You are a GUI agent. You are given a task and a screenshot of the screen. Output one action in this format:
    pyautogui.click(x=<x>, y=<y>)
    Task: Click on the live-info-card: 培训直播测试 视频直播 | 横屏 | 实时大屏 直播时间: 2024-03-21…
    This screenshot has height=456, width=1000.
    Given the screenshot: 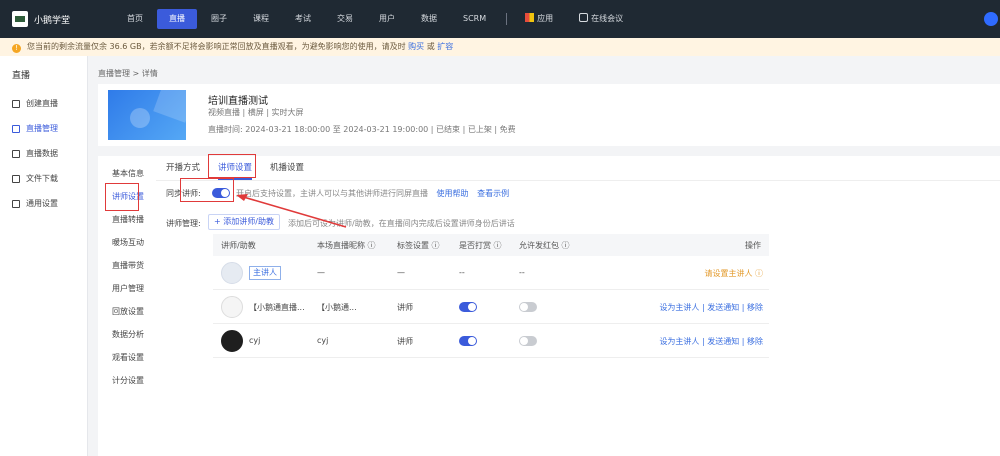 What is the action you would take?
    pyautogui.click(x=549, y=115)
    